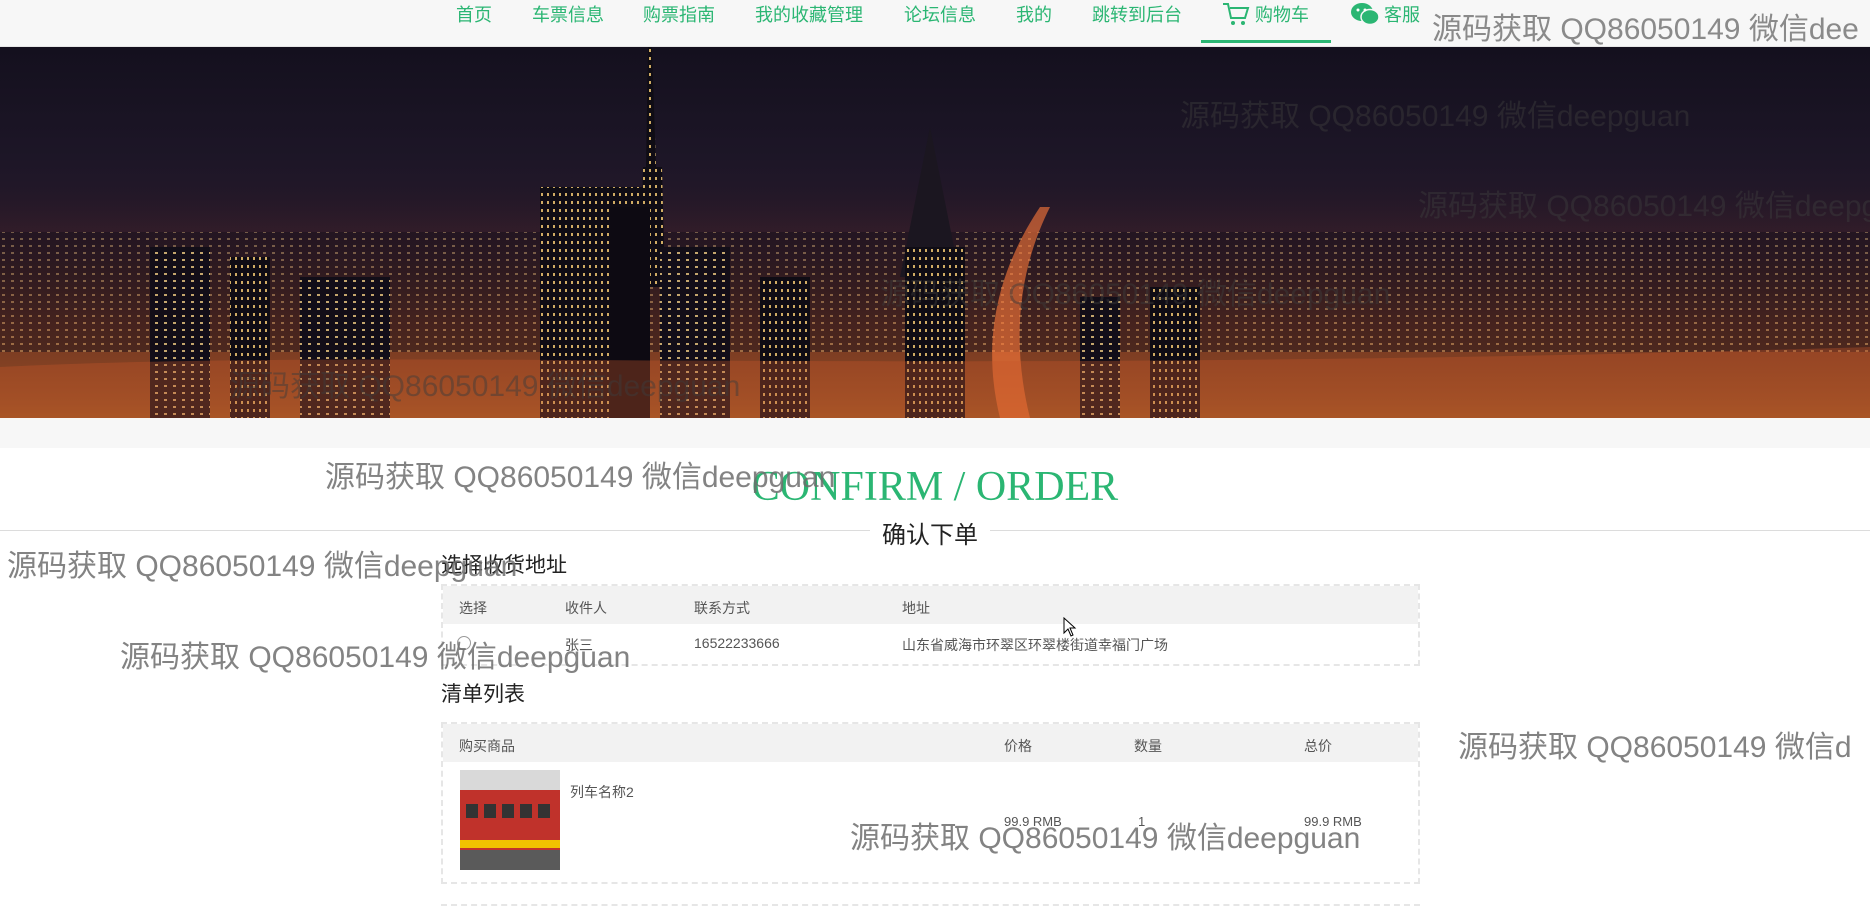 The image size is (1870, 906). What do you see at coordinates (679, 23) in the screenshot?
I see `nav-purchase-guide: 购票指南` at bounding box center [679, 23].